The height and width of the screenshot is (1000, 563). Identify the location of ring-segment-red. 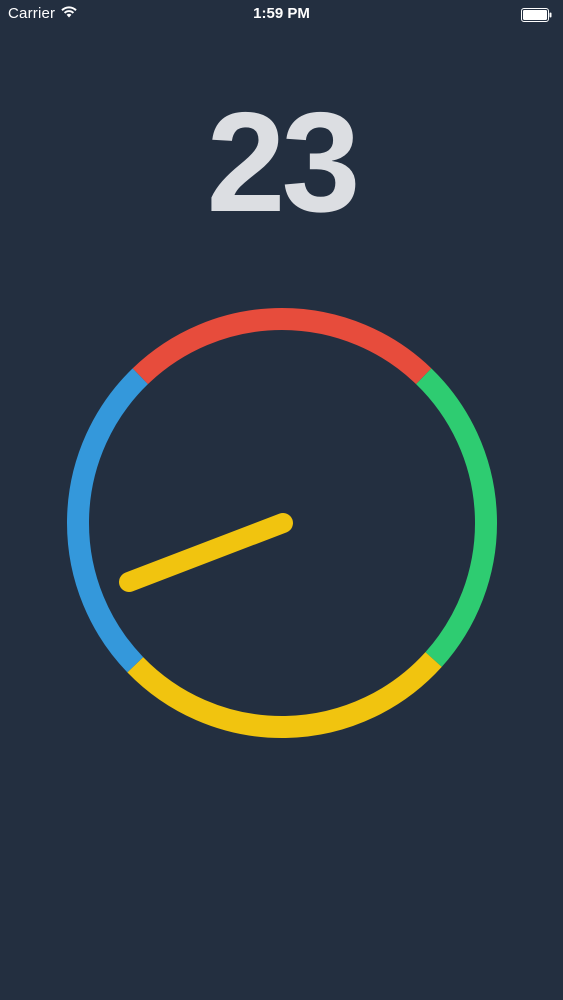
(282, 346).